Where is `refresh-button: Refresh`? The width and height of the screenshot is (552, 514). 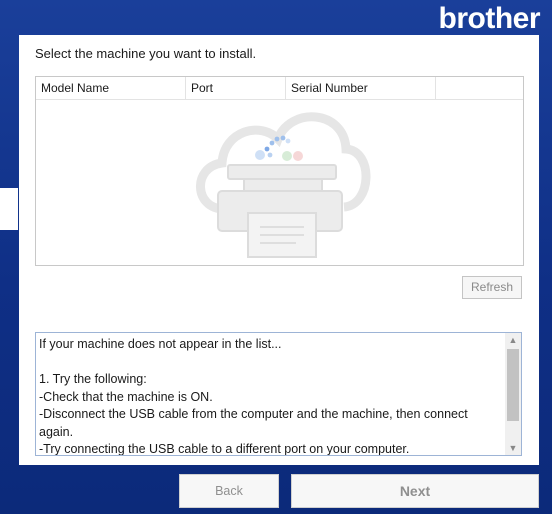
refresh-button: Refresh is located at coordinates (492, 287).